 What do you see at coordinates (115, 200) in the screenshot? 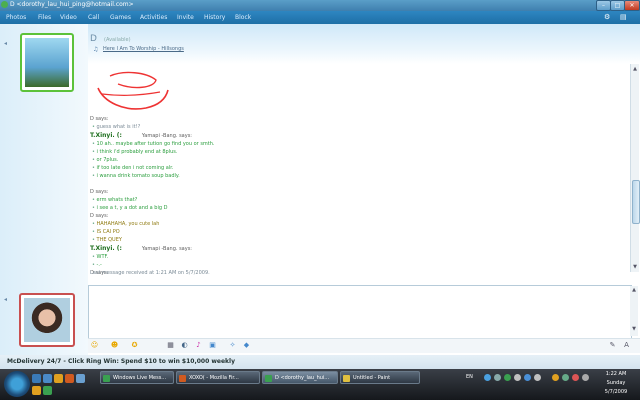
I see `message-line: • erm whats that?` at bounding box center [115, 200].